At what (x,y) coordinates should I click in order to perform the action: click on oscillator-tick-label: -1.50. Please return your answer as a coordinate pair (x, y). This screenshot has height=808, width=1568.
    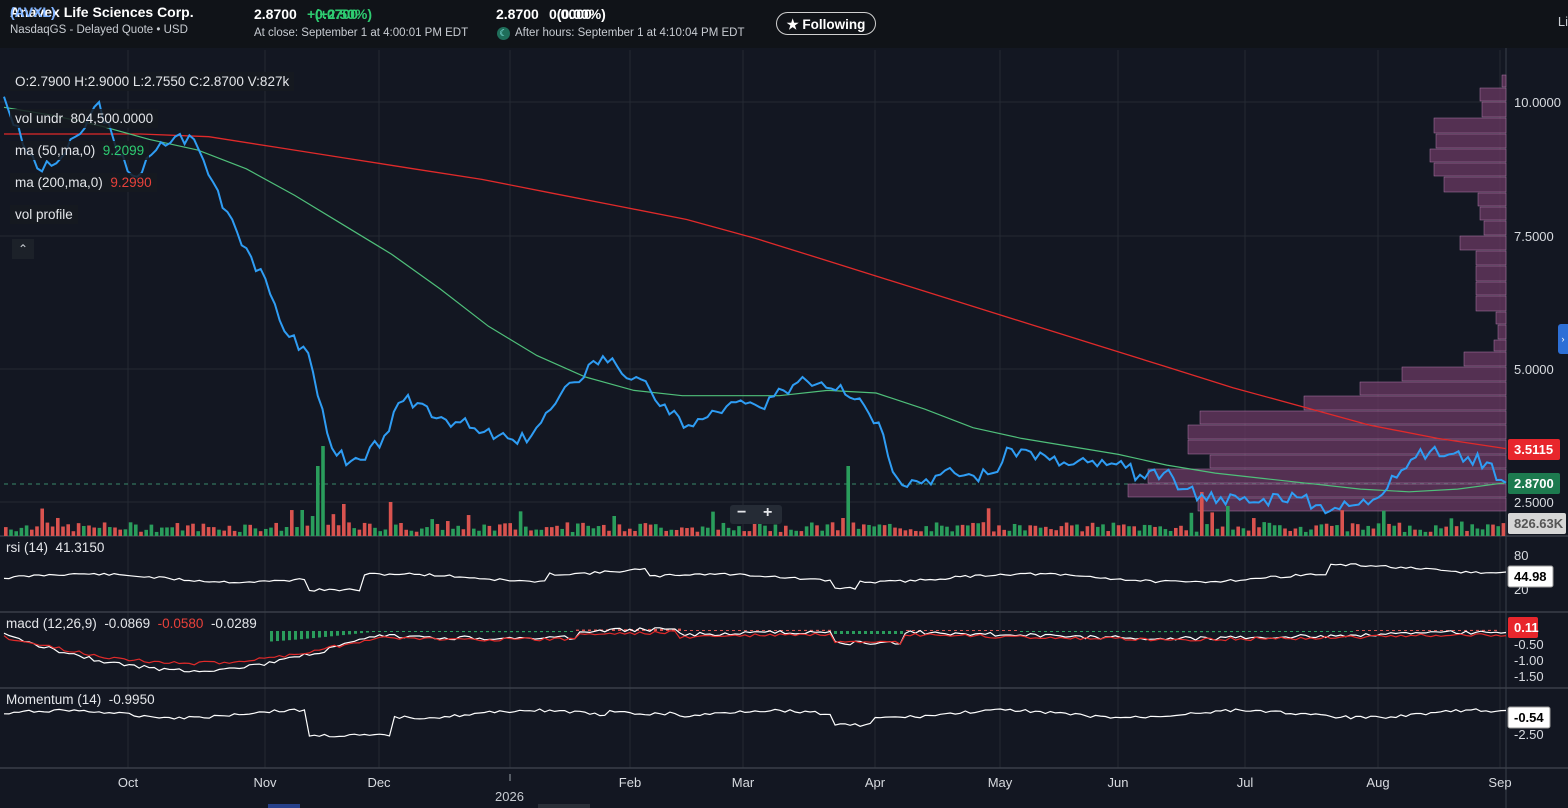
    Looking at the image, I should click on (1529, 676).